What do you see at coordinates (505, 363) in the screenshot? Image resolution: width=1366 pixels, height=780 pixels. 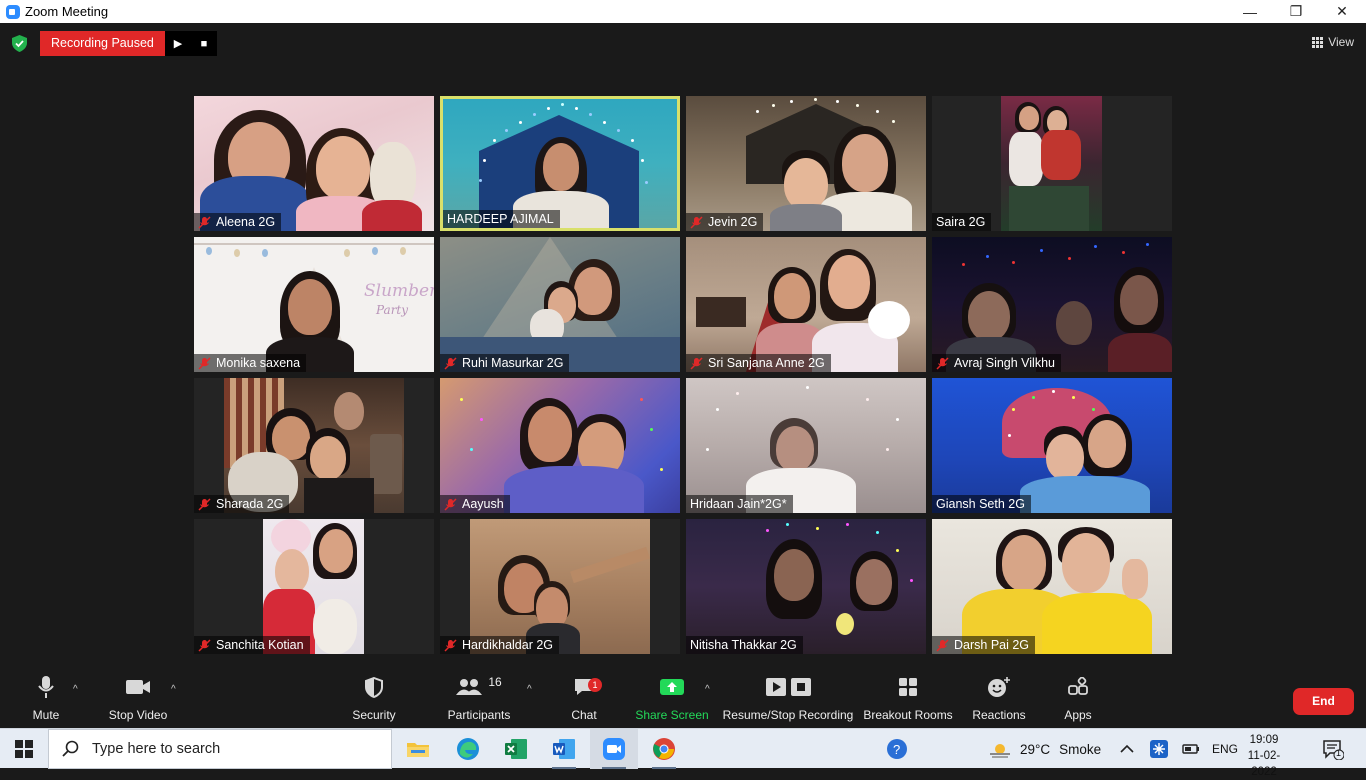 I see `participant-name-label: Ruhi Masurkar 2G` at bounding box center [505, 363].